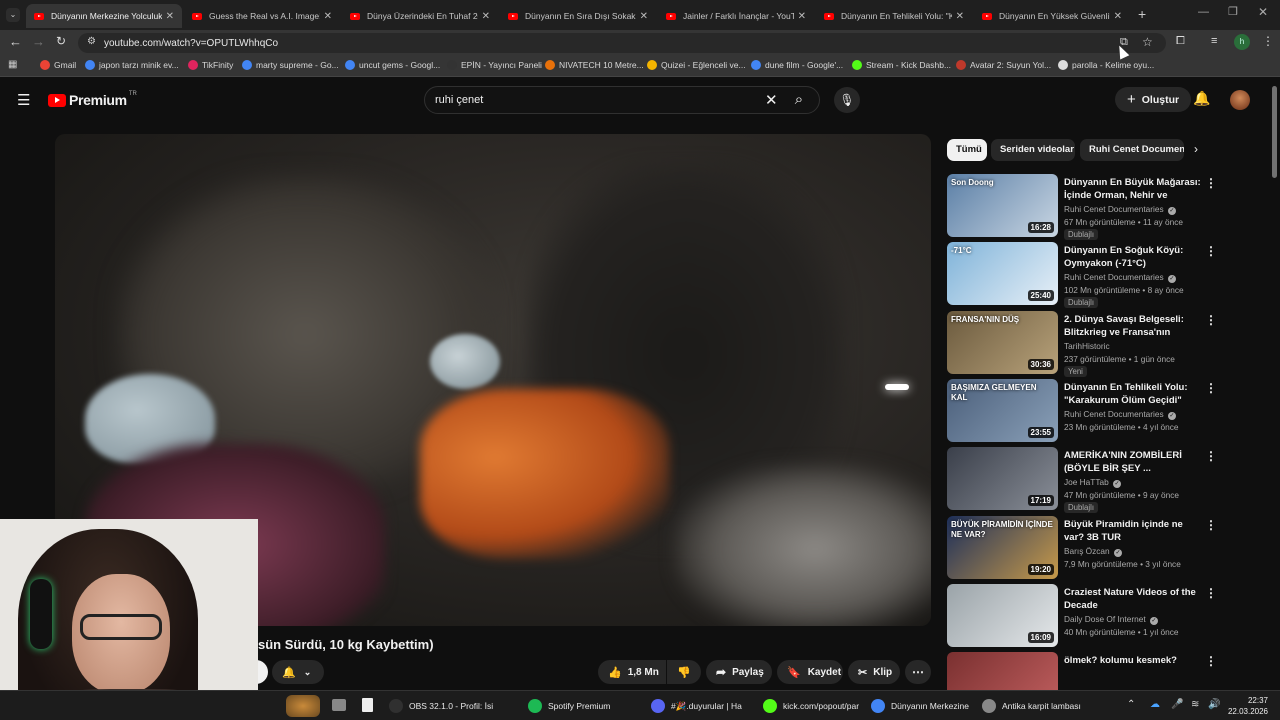  Describe the element at coordinates (696, 706) in the screenshot. I see `taskbar-app: #🎉.duyurular | Ha` at that location.